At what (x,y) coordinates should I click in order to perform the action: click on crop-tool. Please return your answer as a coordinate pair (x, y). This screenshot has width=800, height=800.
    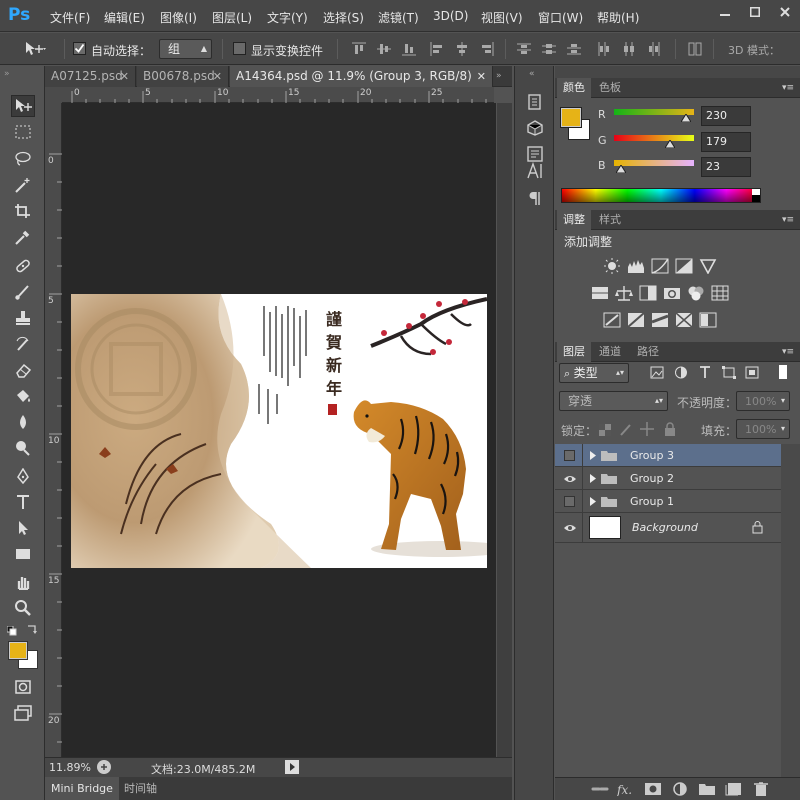
    Looking at the image, I should click on (23, 211).